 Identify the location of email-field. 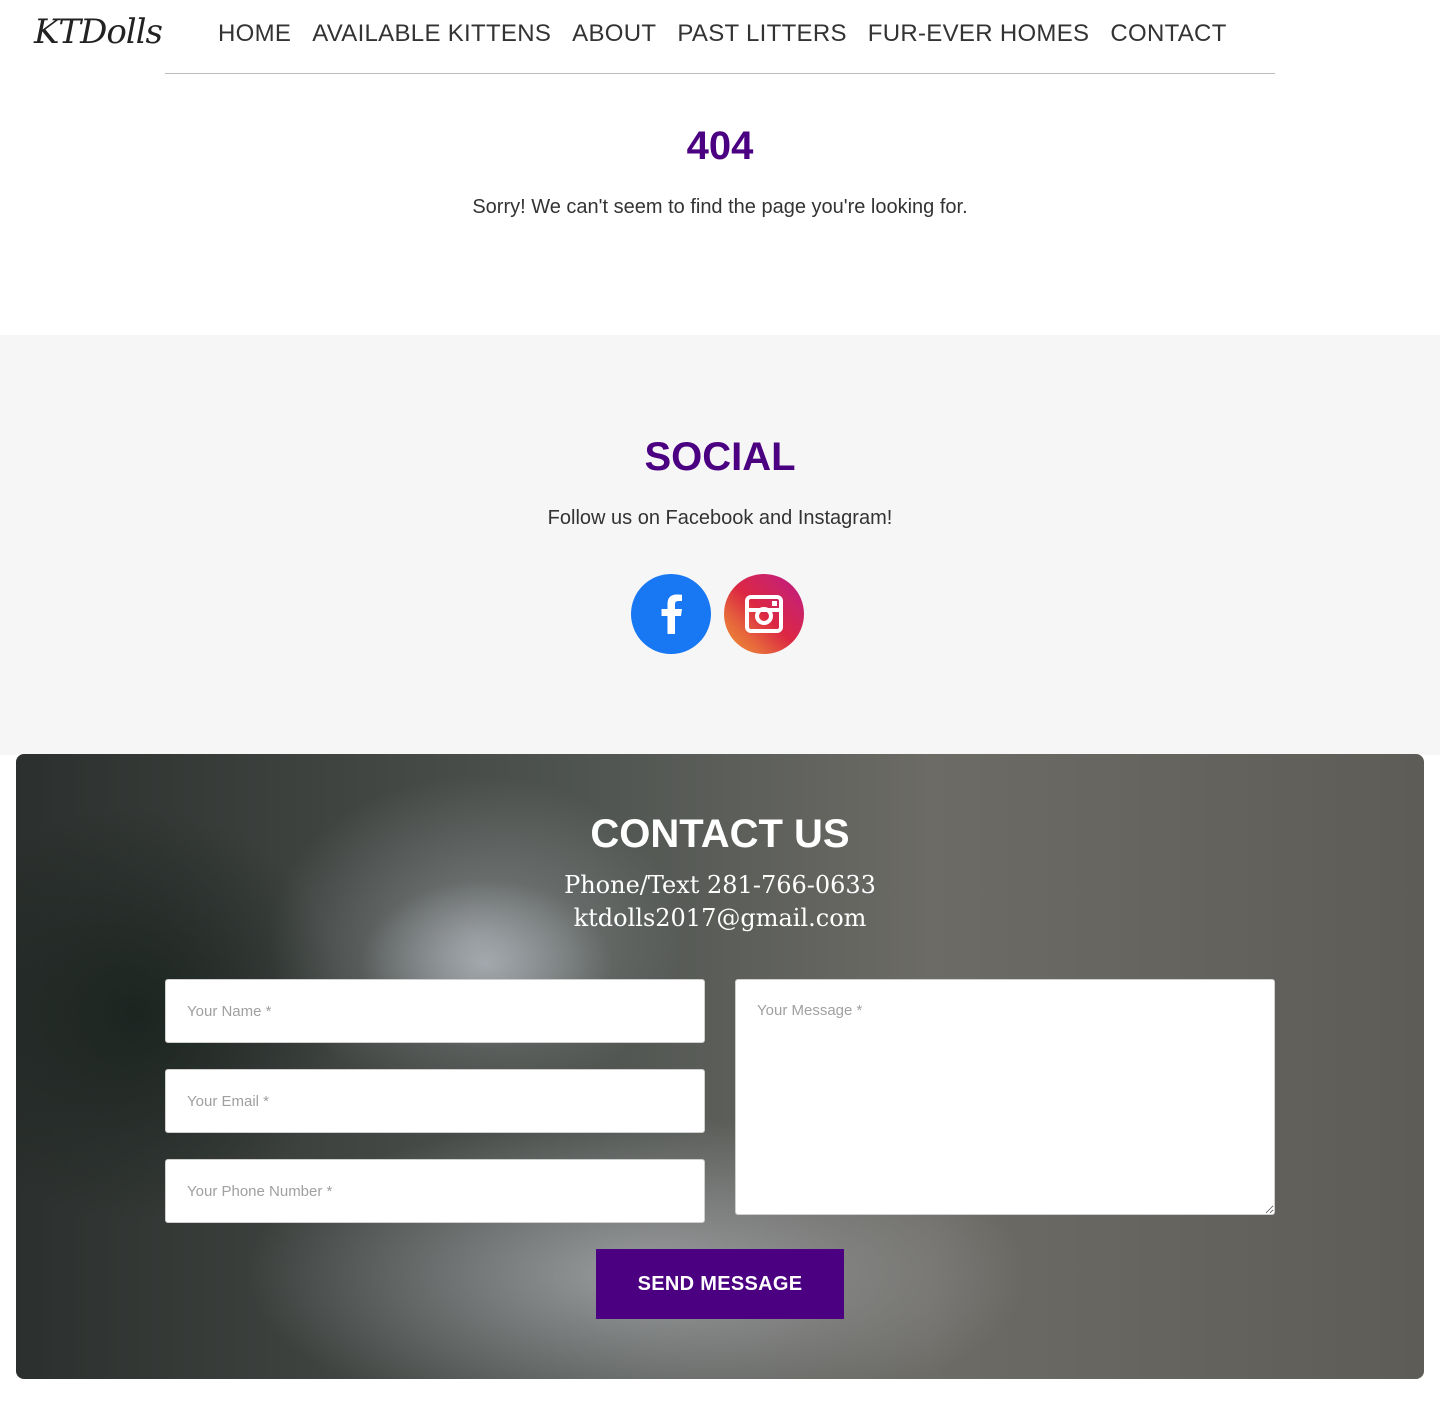
(435, 1101).